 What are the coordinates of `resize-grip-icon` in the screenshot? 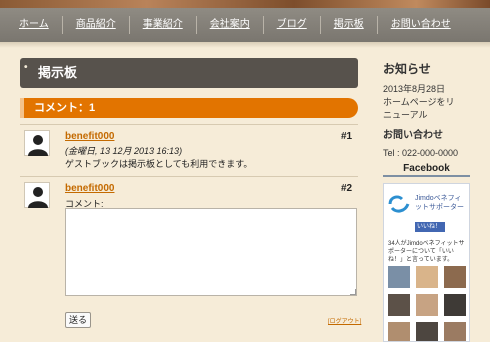 It's located at (353, 292).